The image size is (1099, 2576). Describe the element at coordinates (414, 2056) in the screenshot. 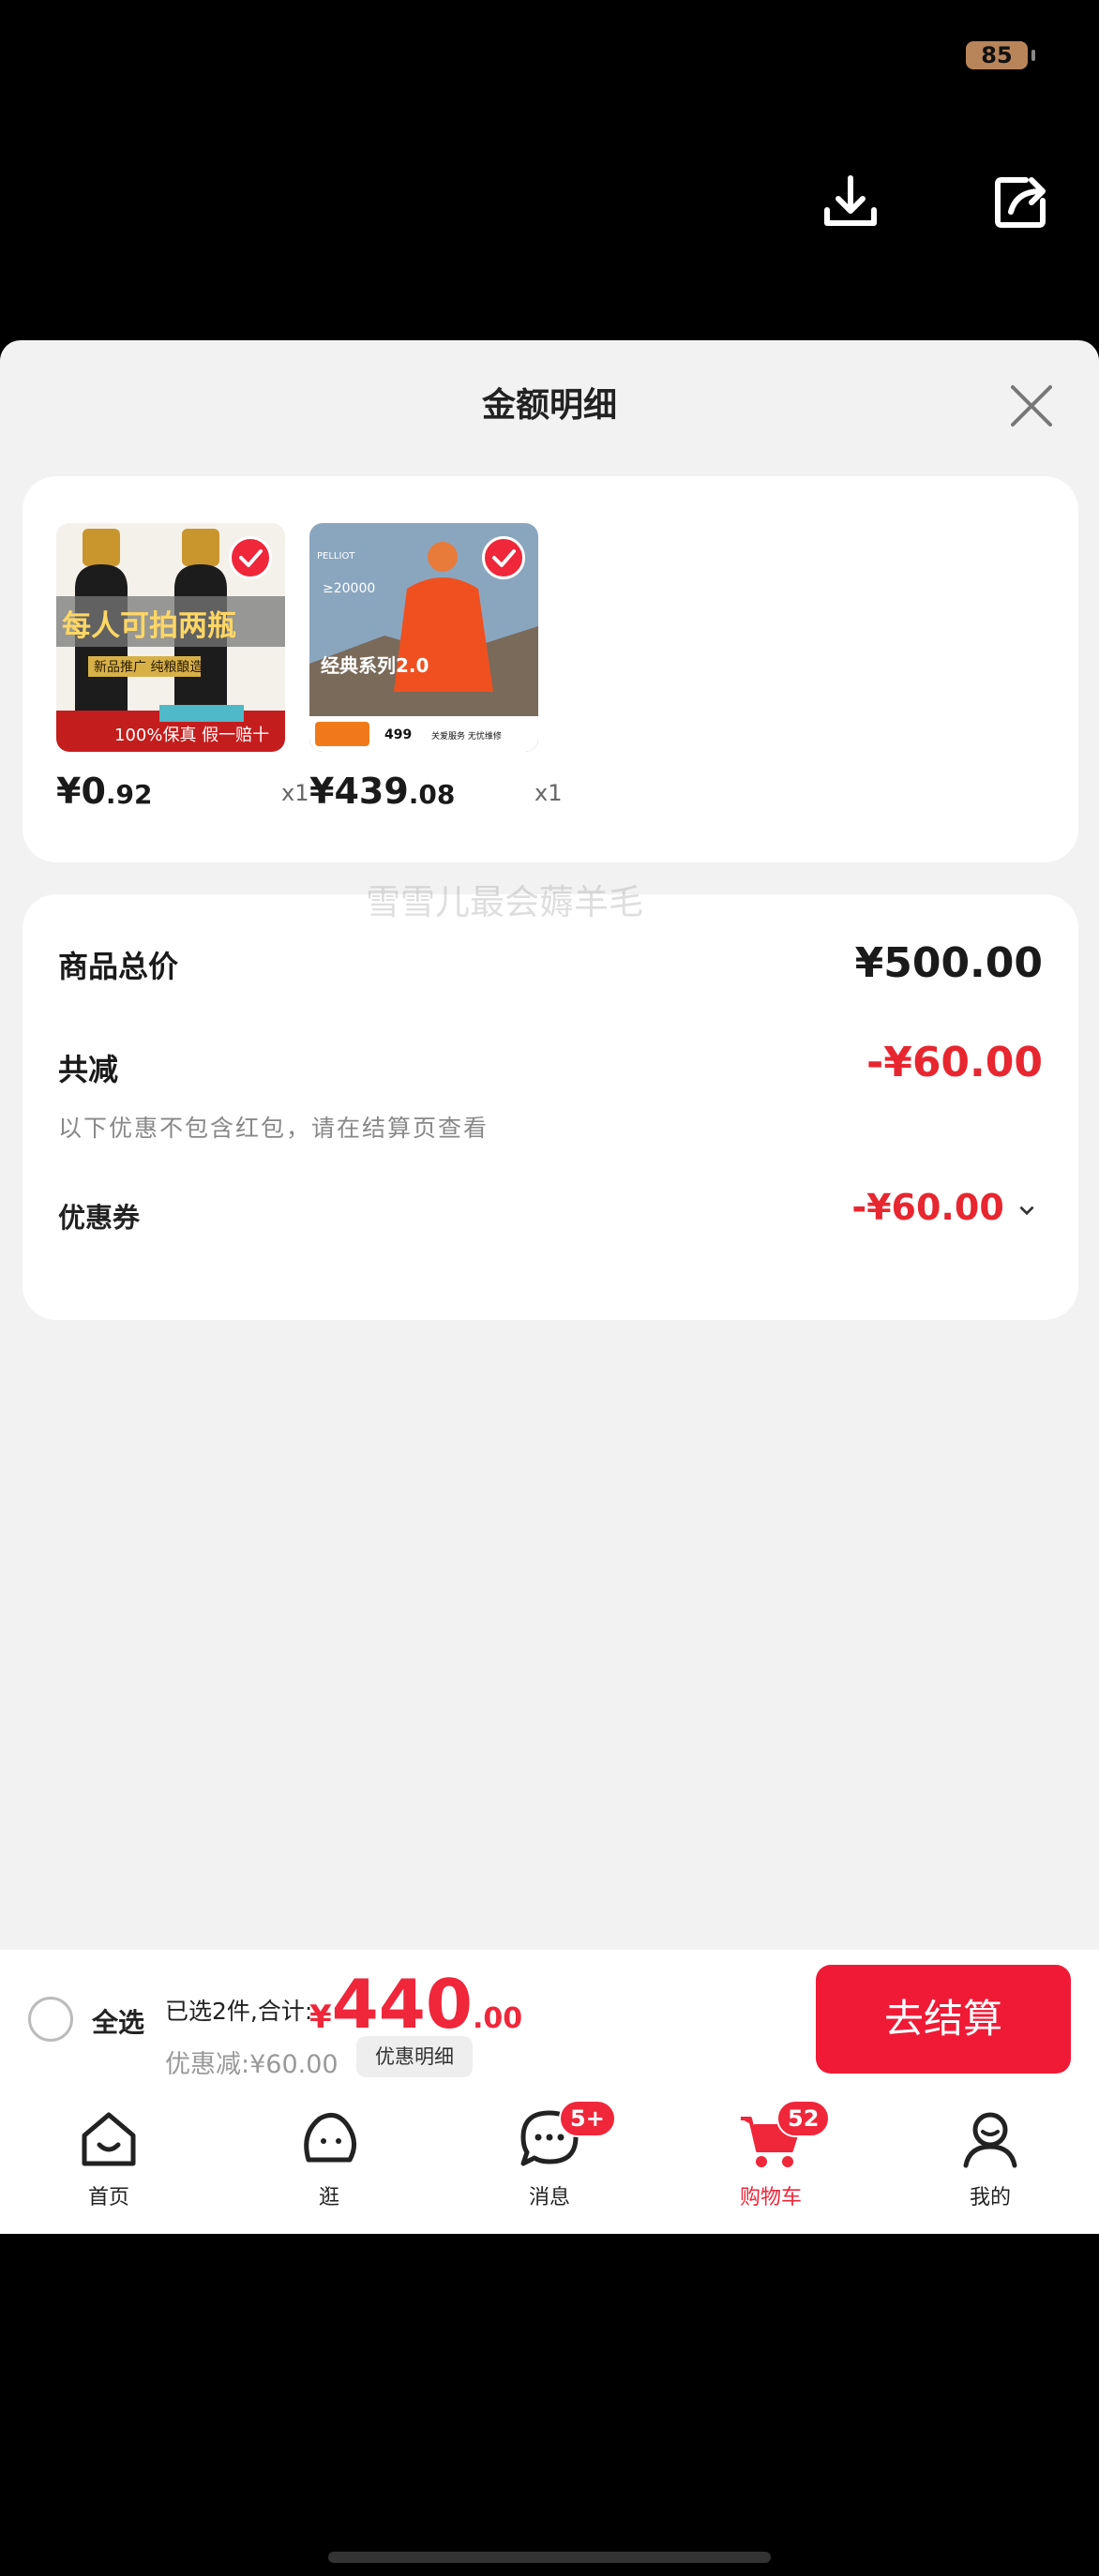

I see `discount-detail-button: 优惠明细` at that location.